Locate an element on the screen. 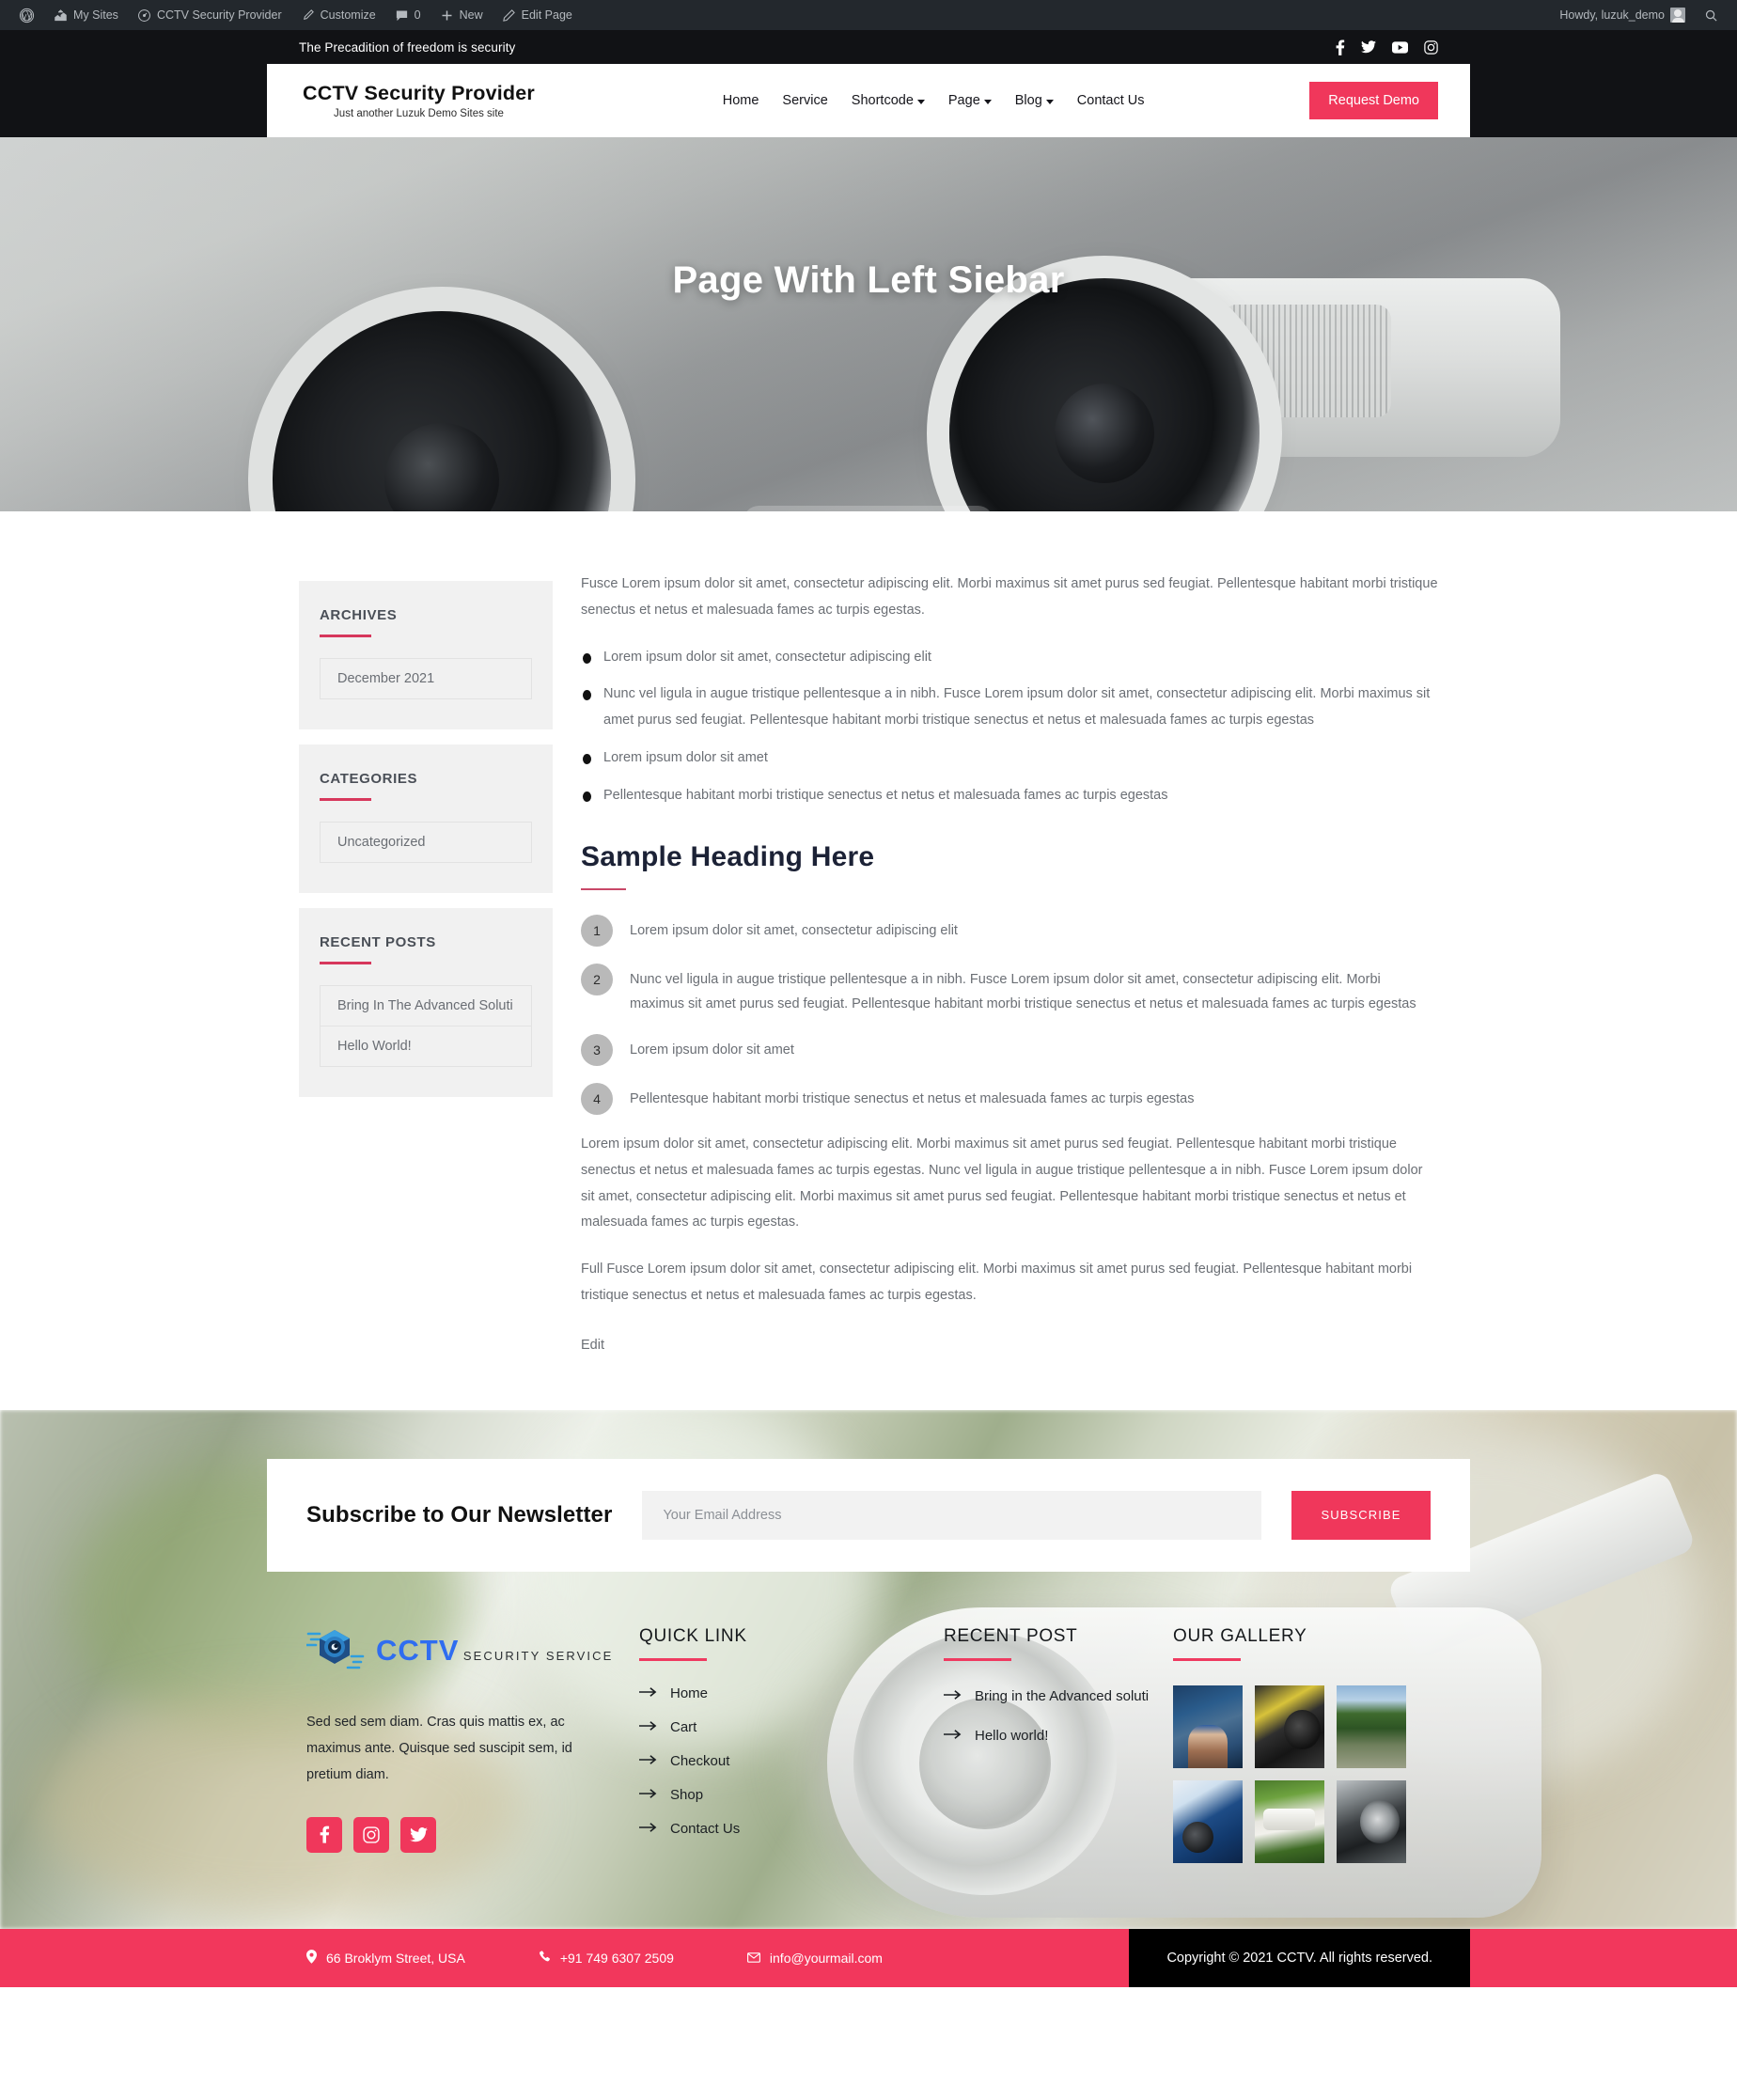 The image size is (1737, 2100). chevron-down-icon is located at coordinates (988, 101).